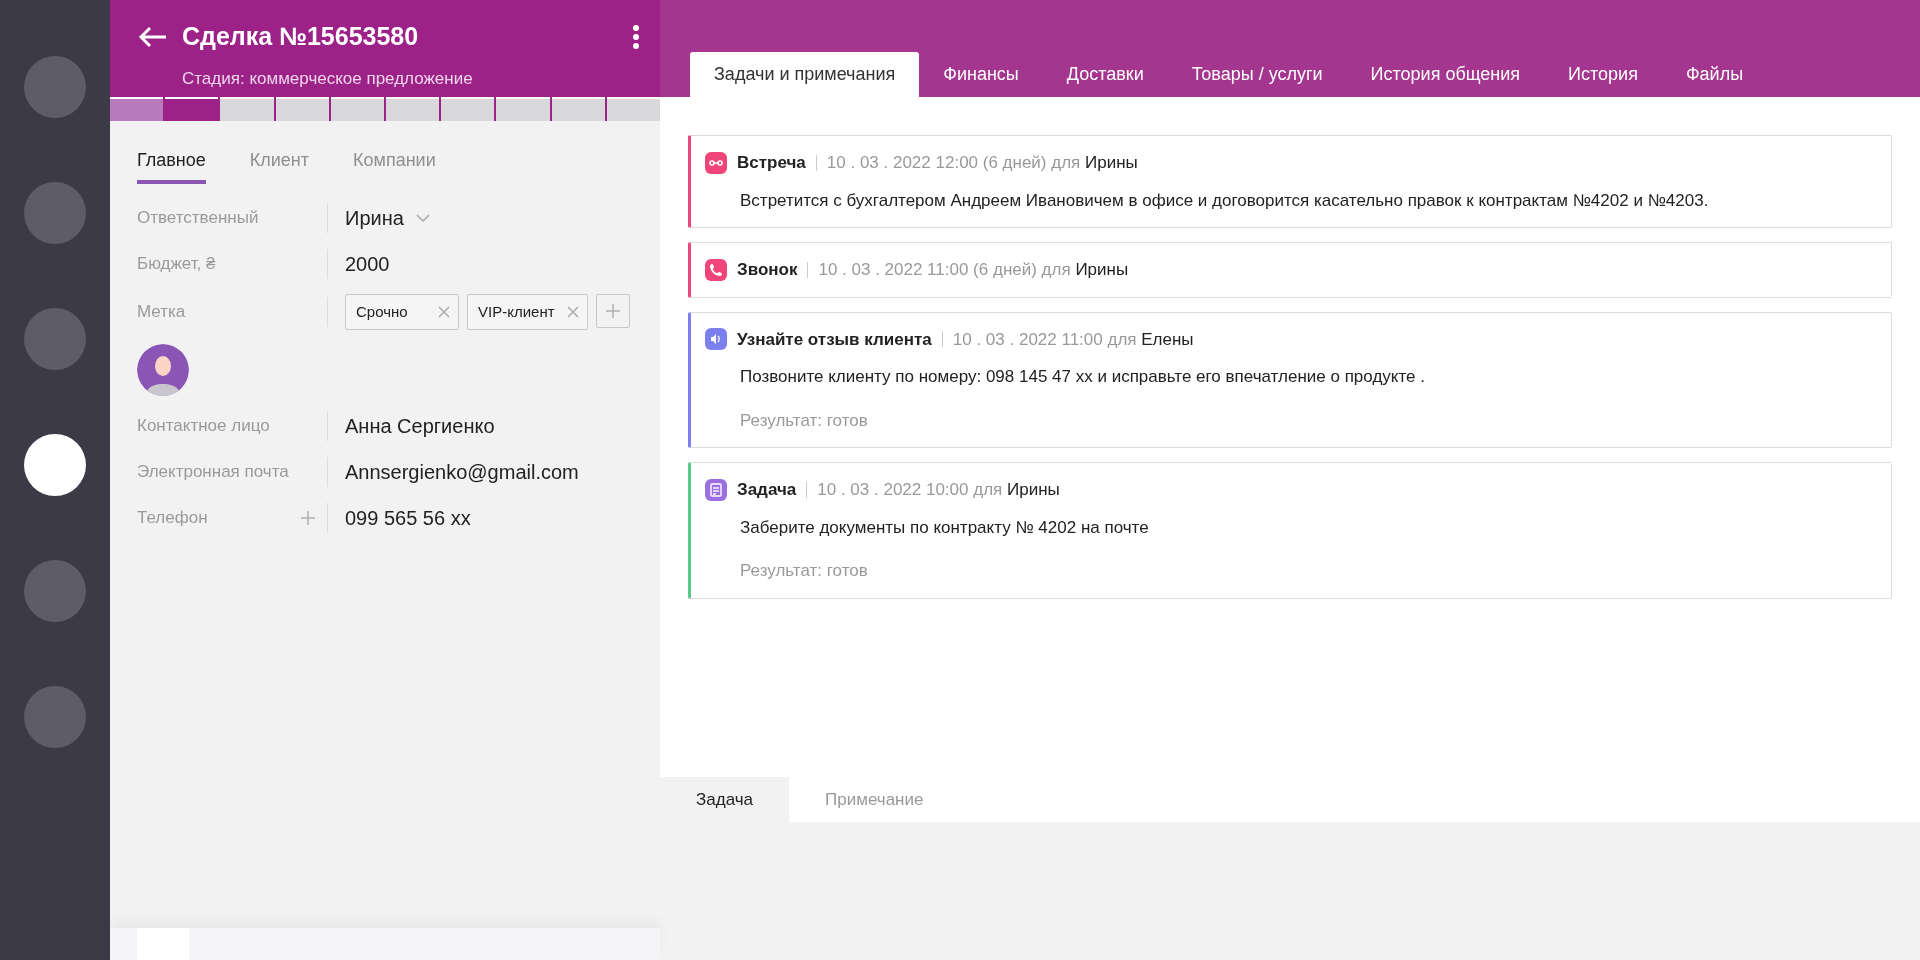  I want to click on deal-title: Сделка №15653580, so click(301, 36).